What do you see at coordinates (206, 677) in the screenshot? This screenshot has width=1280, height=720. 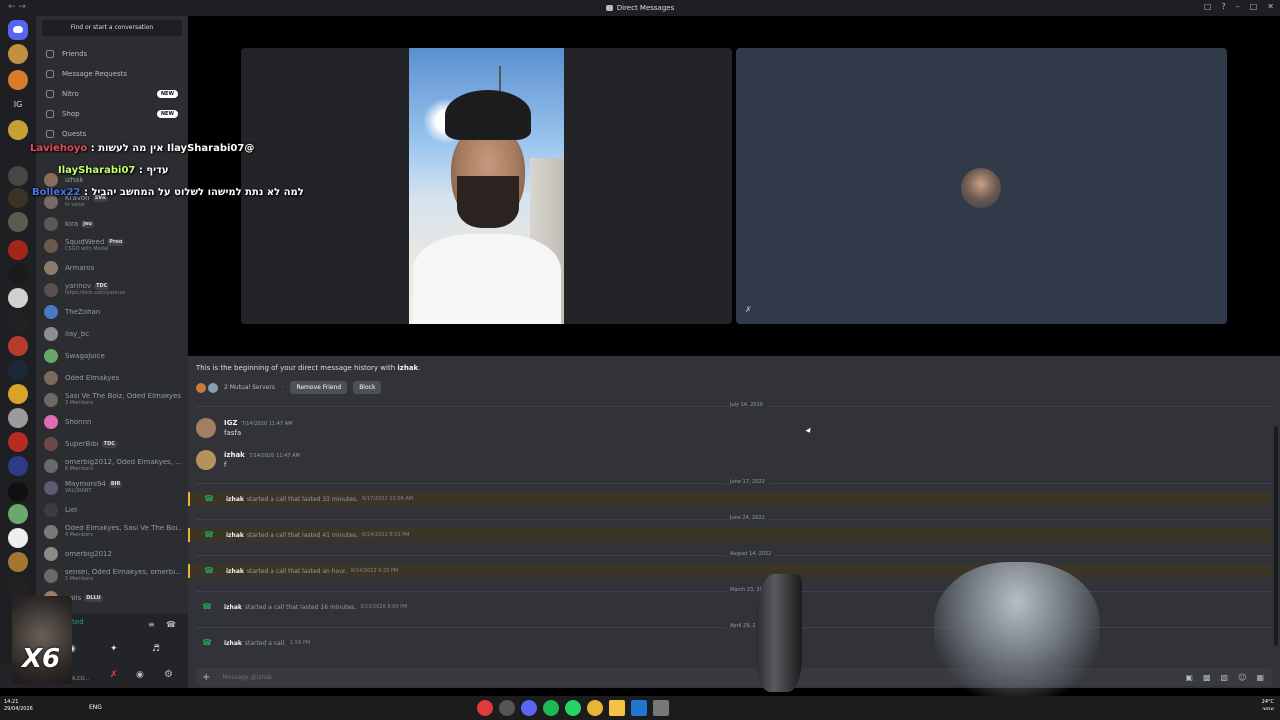 I see `attach-plus-icon: +` at bounding box center [206, 677].